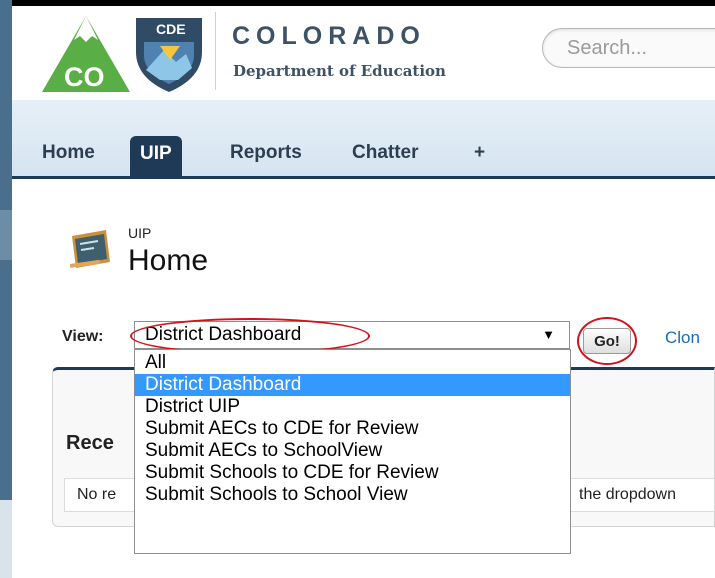 The width and height of the screenshot is (715, 578). What do you see at coordinates (607, 341) in the screenshot?
I see `go-button: Go!` at bounding box center [607, 341].